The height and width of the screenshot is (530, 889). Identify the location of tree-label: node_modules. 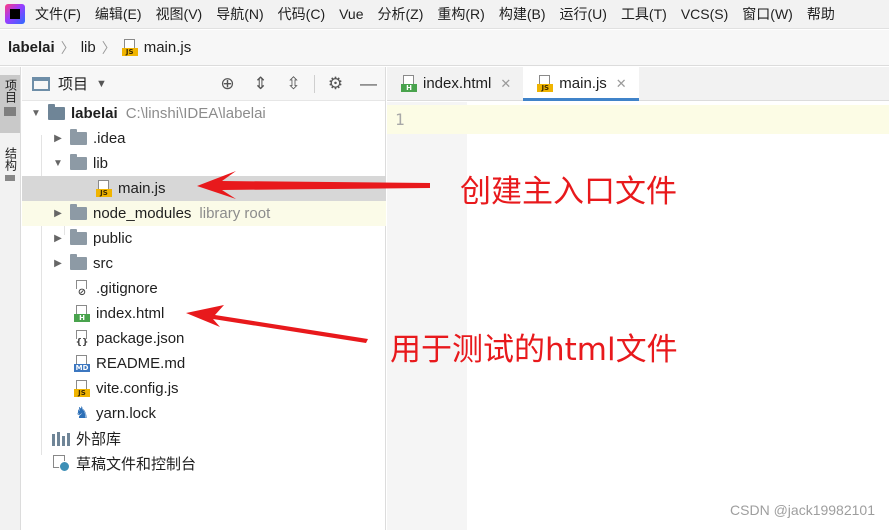
(142, 213).